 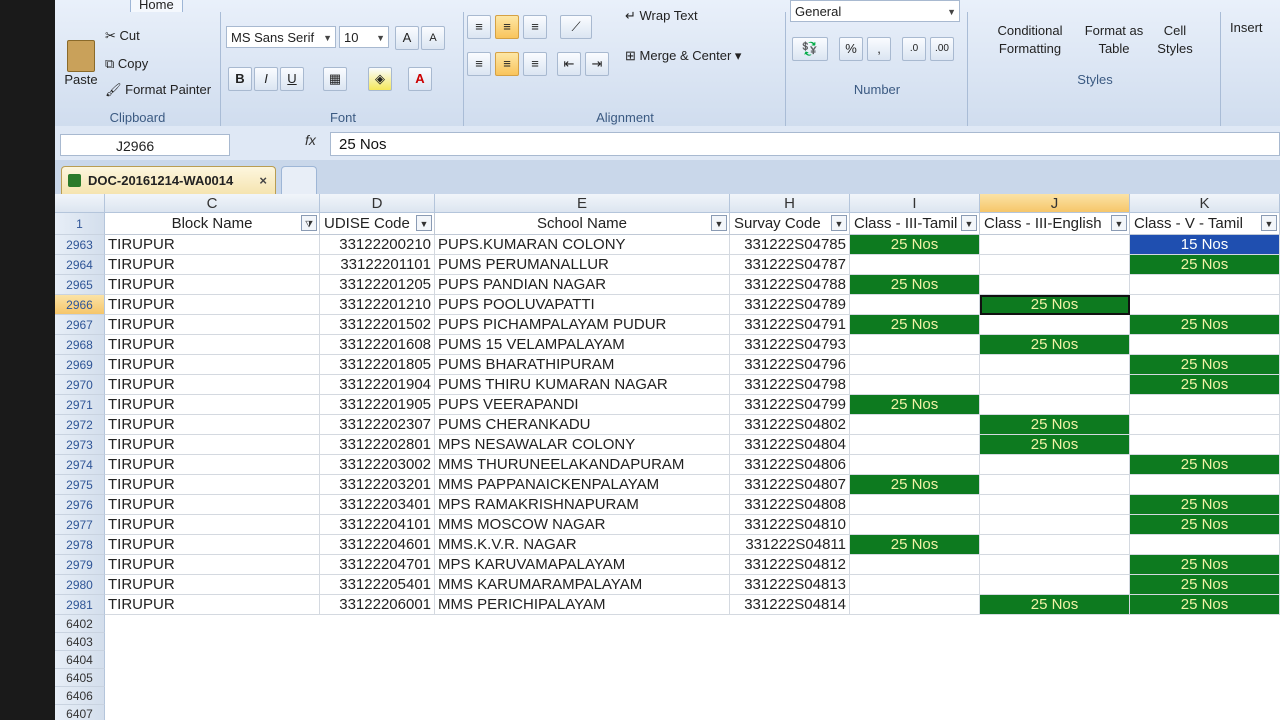 I want to click on cell-school: PUMS THIRU KUMARAN NAGAR, so click(x=582, y=385).